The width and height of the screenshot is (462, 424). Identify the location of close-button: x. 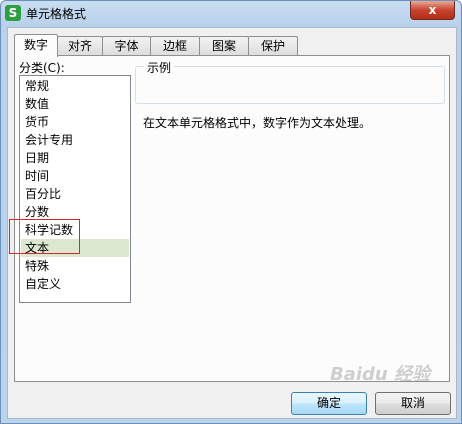
(432, 10).